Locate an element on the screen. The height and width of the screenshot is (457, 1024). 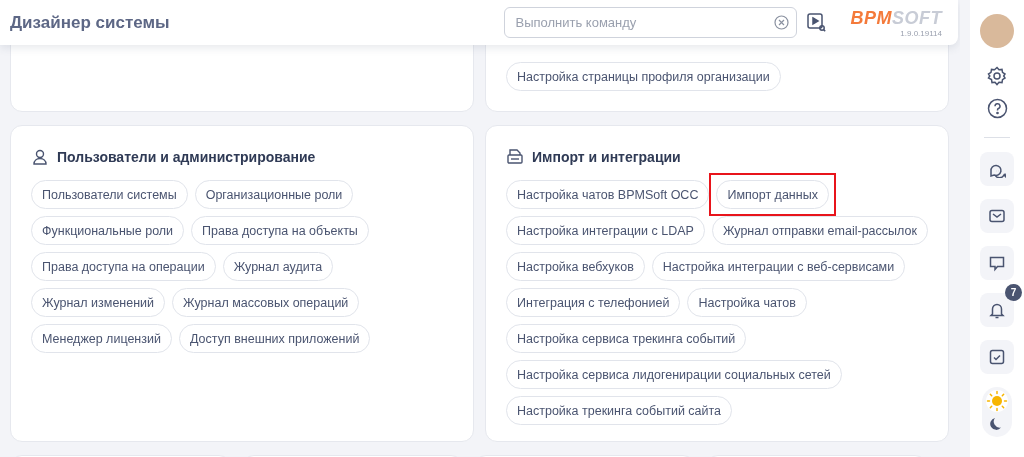
message-button is located at coordinates (997, 263).